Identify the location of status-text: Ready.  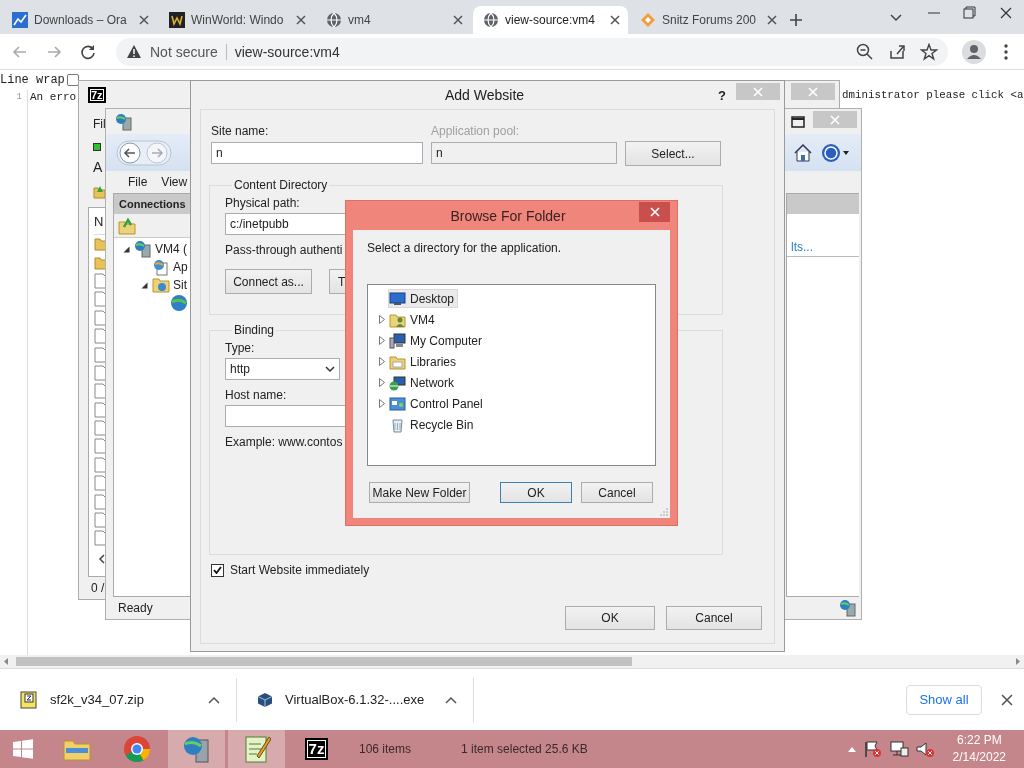
(135, 608).